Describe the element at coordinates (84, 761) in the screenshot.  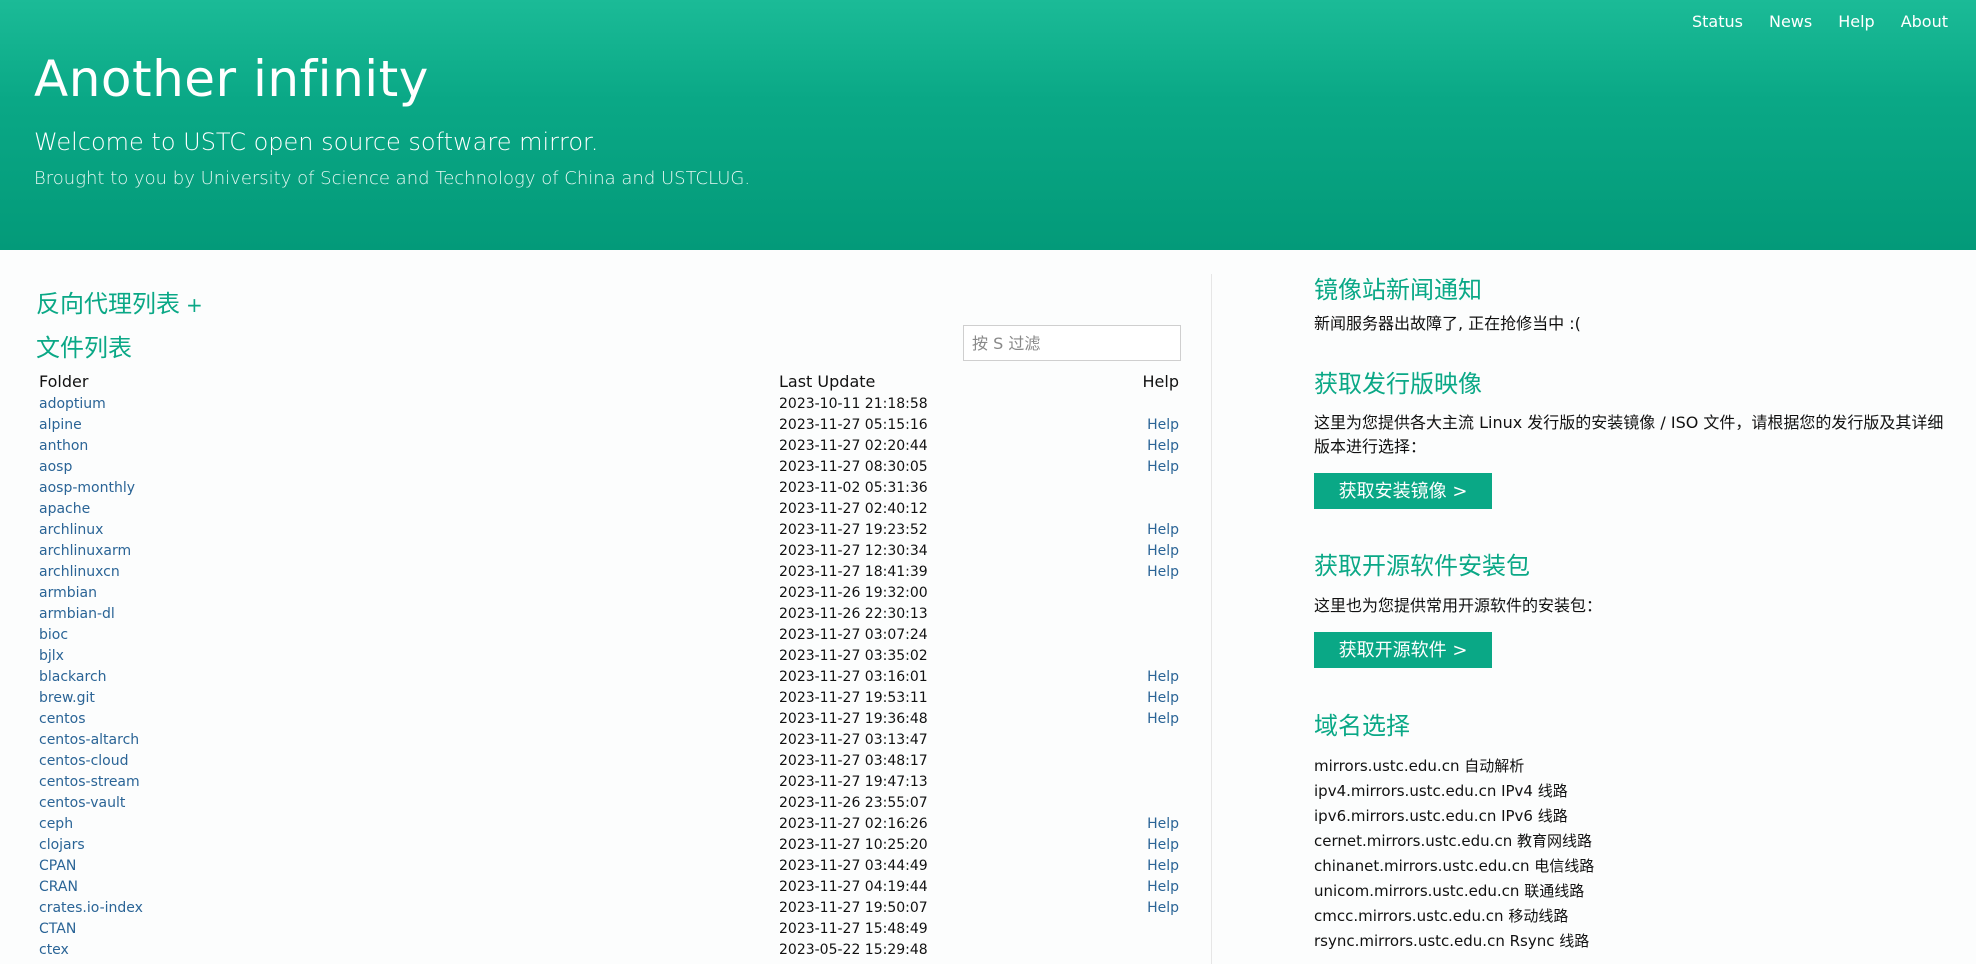
I see `folder-link: centos-cloud` at that location.